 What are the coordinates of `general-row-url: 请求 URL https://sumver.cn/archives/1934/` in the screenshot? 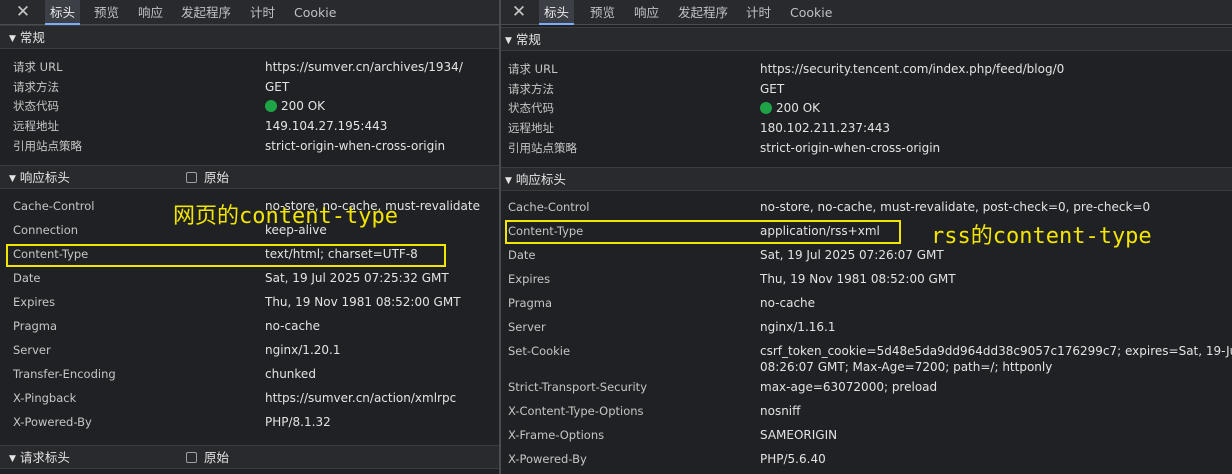 It's located at (249, 67).